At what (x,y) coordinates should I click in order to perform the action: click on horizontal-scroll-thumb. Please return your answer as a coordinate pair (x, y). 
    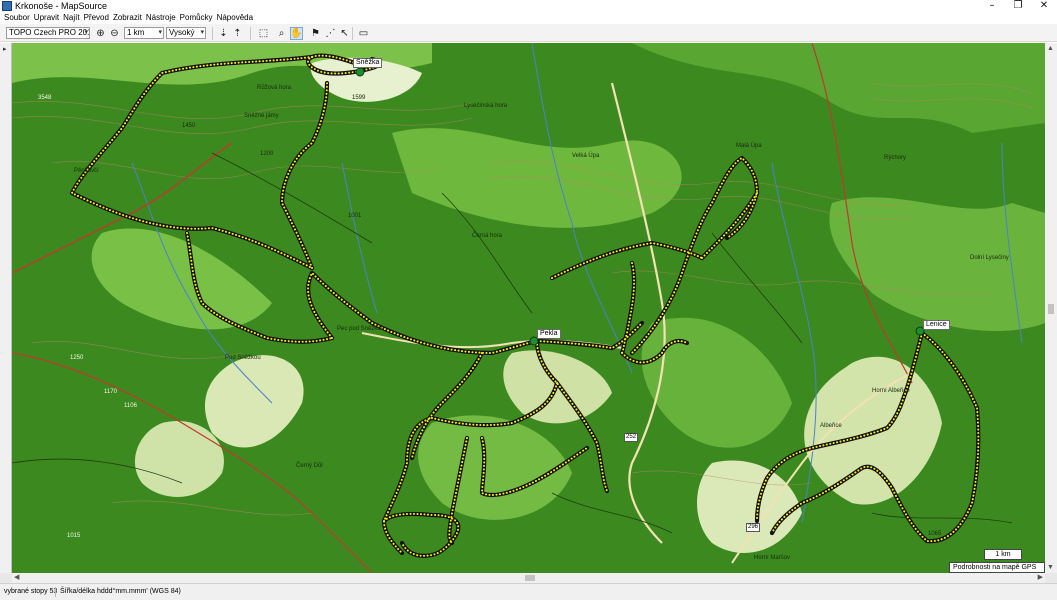
    Looking at the image, I should click on (530, 578).